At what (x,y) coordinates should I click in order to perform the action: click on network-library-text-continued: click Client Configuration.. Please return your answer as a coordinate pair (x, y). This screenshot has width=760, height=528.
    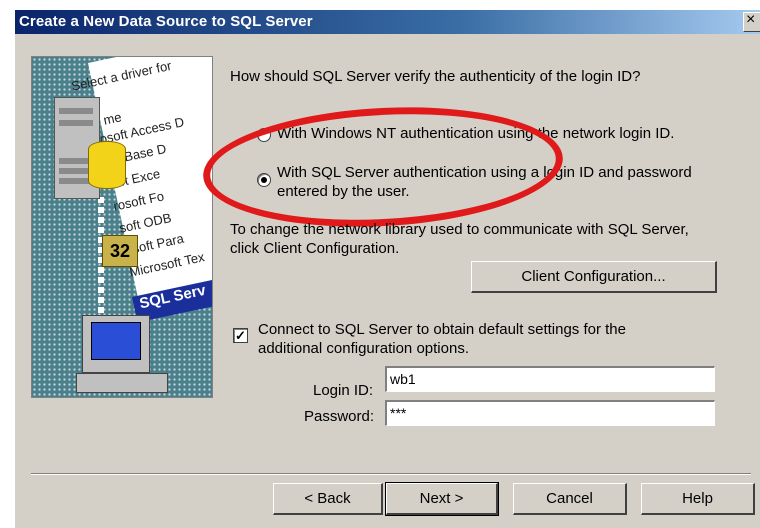
    Looking at the image, I should click on (315, 248).